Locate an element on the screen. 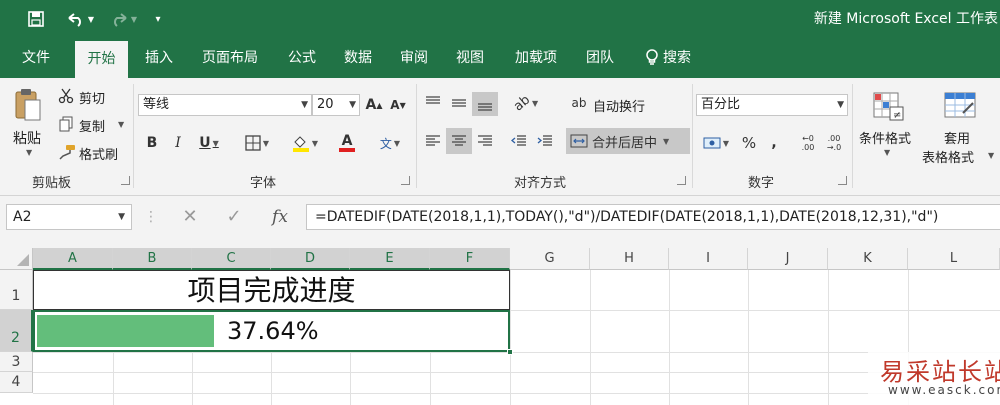 This screenshot has height=405, width=1000. tab-insert: 插入 is located at coordinates (159, 58).